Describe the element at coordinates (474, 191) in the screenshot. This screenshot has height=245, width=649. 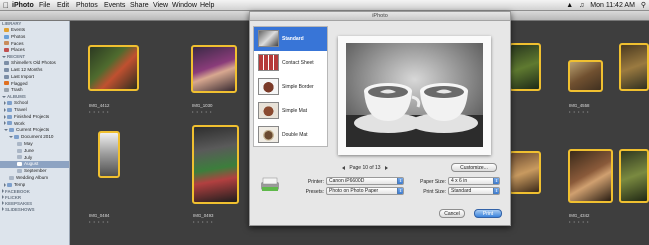
I see `print-size-select: Standard ⇕` at that location.